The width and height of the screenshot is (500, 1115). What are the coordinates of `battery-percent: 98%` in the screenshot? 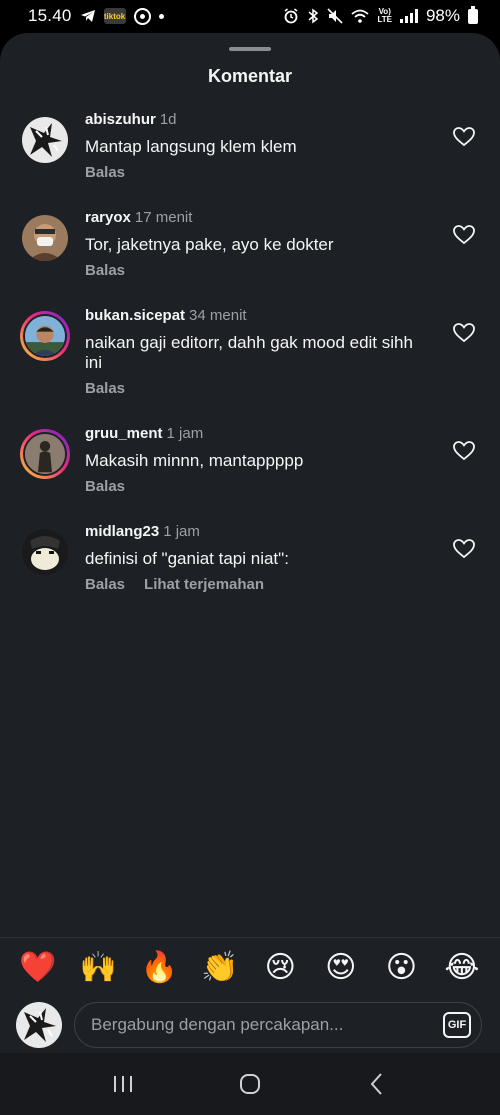 It's located at (442, 15).